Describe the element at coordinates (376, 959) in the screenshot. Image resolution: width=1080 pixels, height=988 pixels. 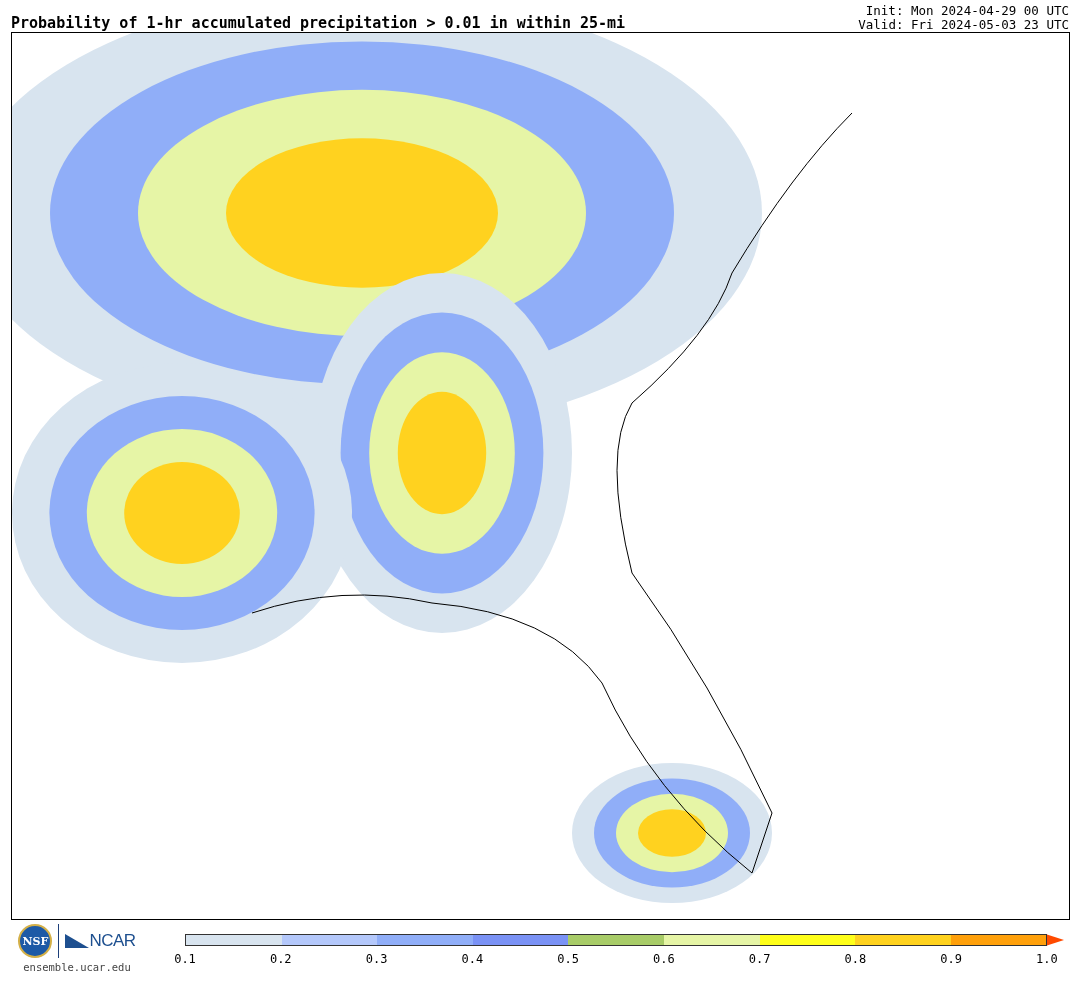
I see `colorbar-tick-label: 0.3` at that location.